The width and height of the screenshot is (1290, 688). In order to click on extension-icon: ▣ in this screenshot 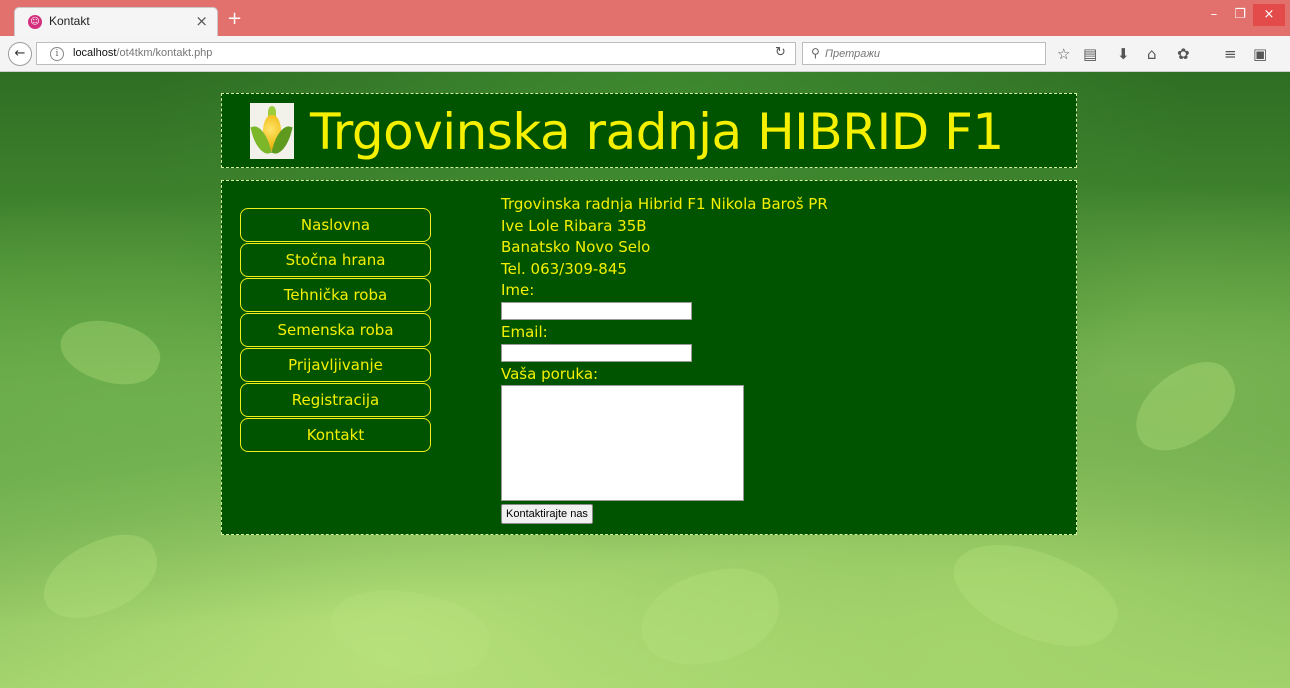, I will do `click(1260, 54)`.